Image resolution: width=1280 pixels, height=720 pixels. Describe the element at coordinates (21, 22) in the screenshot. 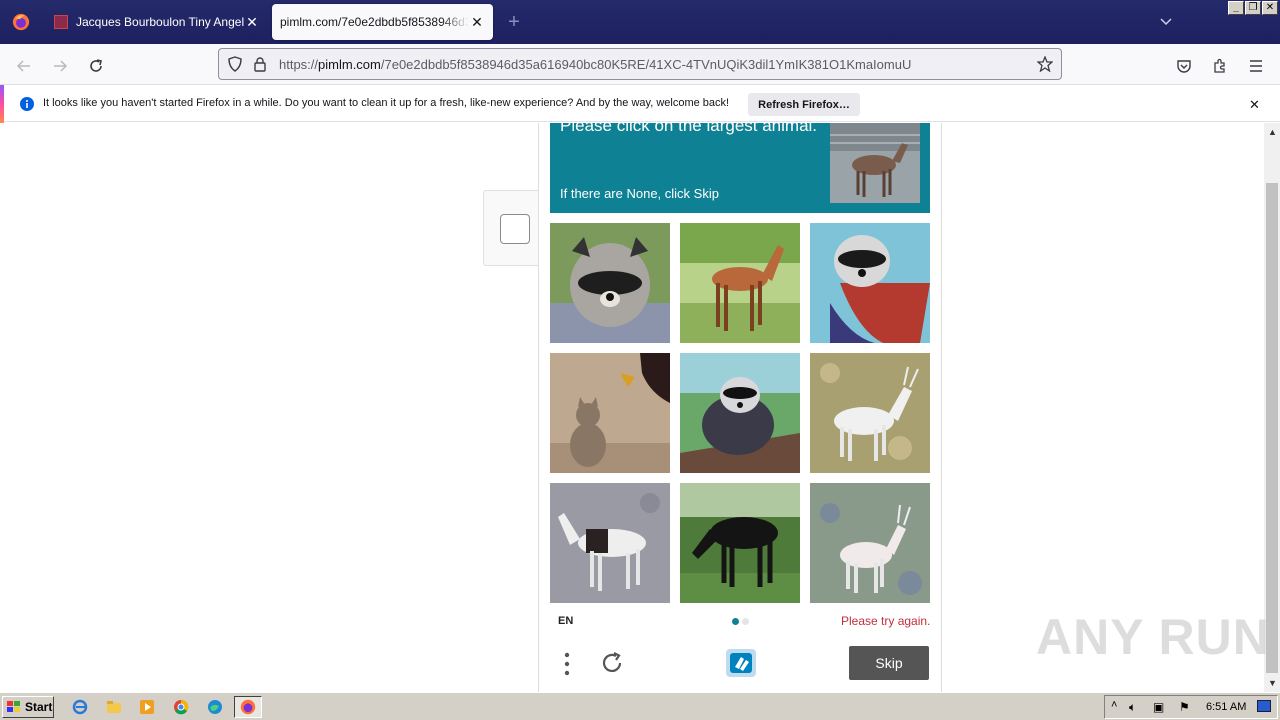

I see `firefox-logo-icon` at that location.